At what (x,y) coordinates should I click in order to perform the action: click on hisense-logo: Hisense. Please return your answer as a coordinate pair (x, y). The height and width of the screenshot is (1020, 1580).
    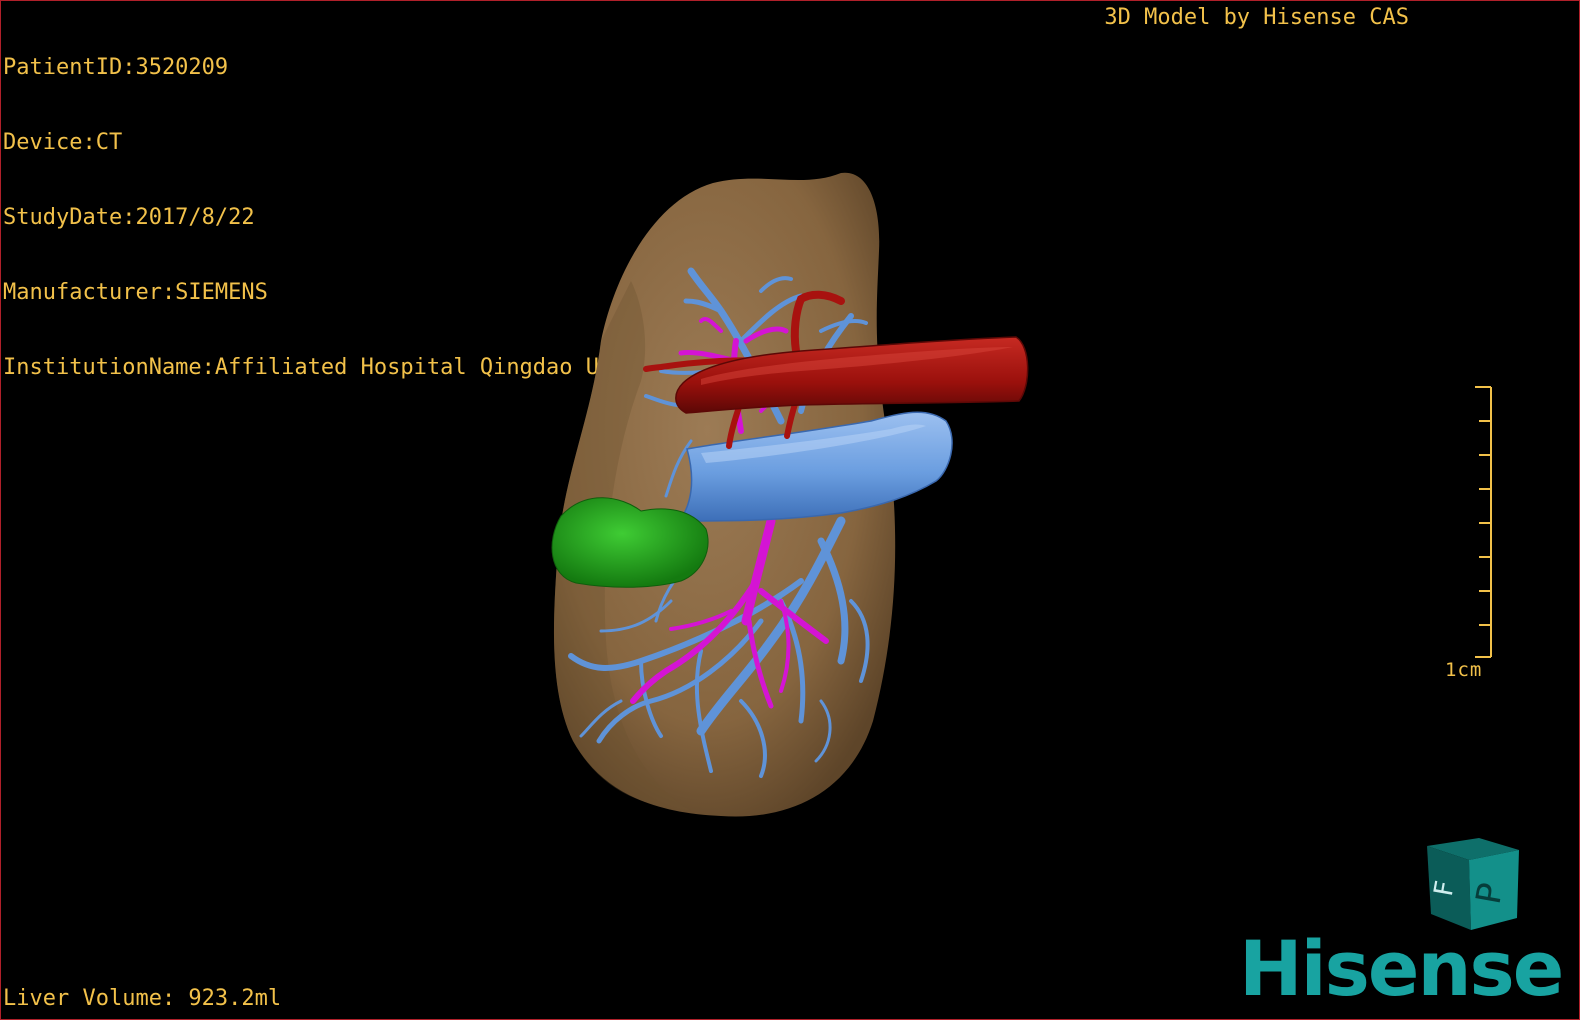
    Looking at the image, I should click on (1401, 968).